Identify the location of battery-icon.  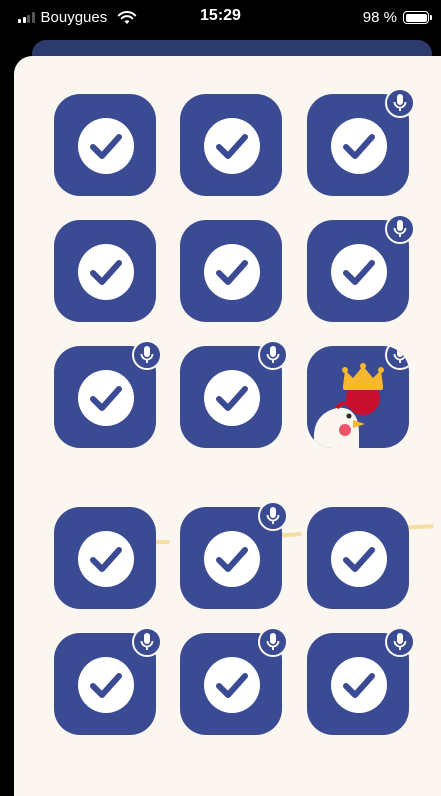
(417, 17).